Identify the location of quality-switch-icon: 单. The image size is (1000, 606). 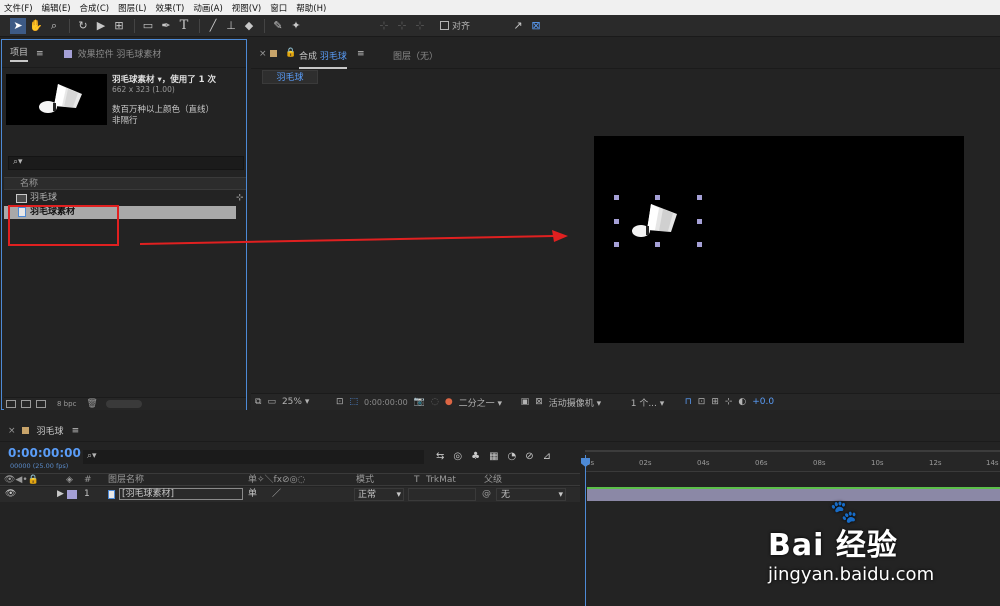
(252, 494).